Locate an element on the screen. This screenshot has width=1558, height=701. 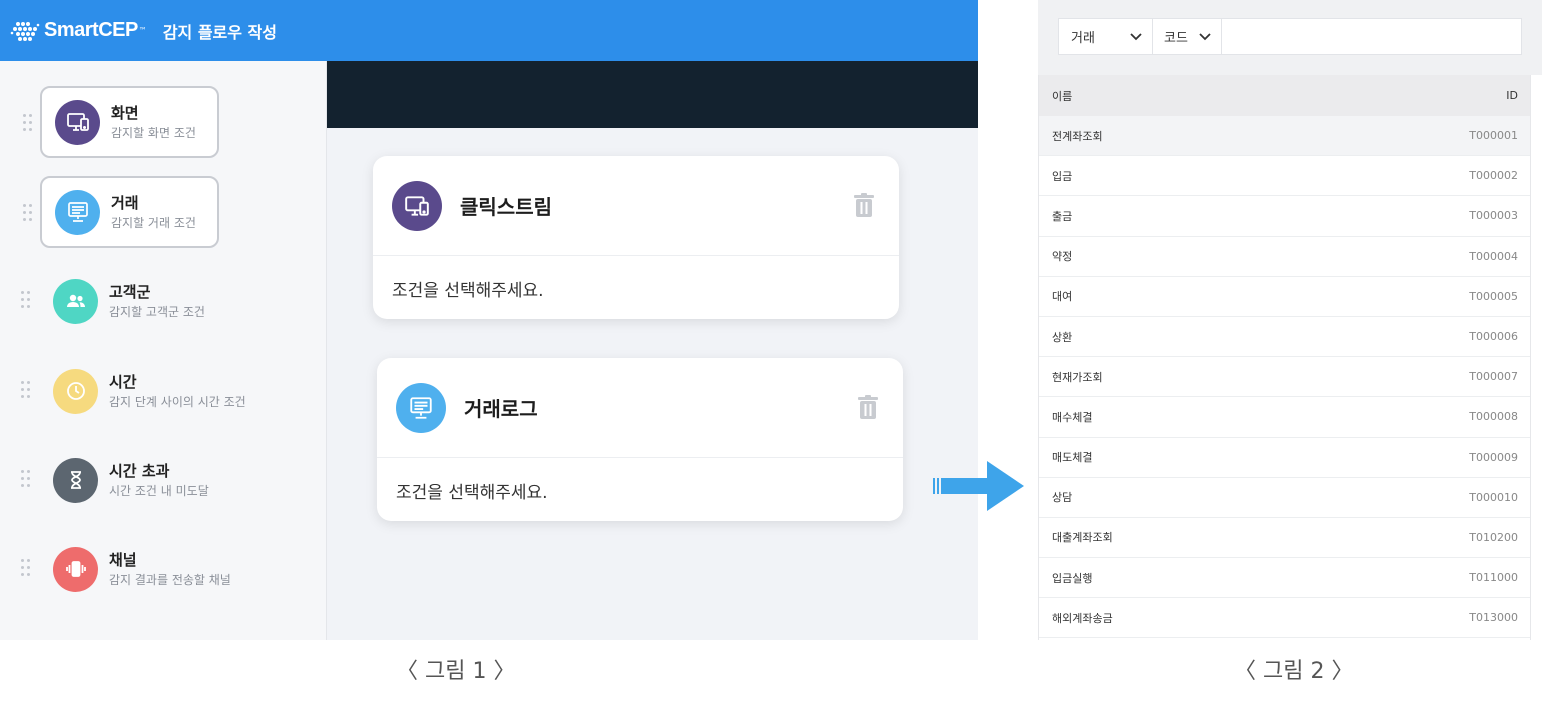
column-header-name: 이름 is located at coordinates (1062, 96).